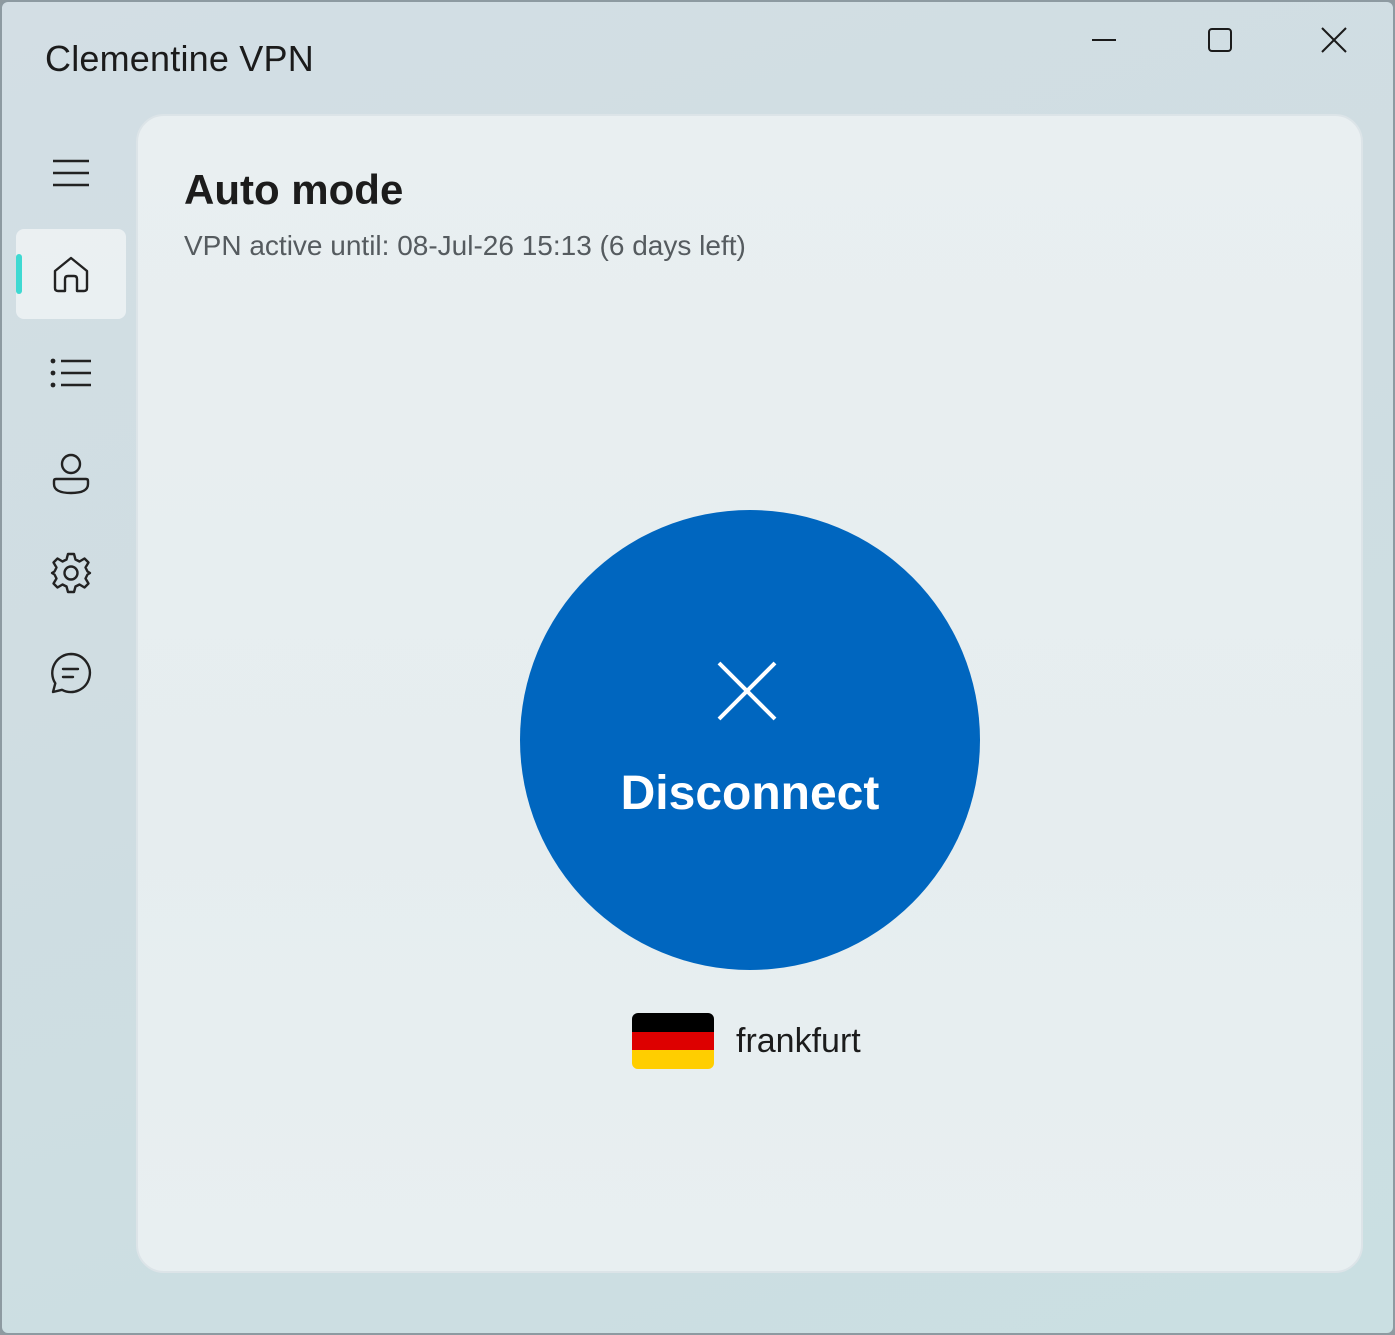  What do you see at coordinates (750, 793) in the screenshot?
I see `disconnect-label: Disconnect` at bounding box center [750, 793].